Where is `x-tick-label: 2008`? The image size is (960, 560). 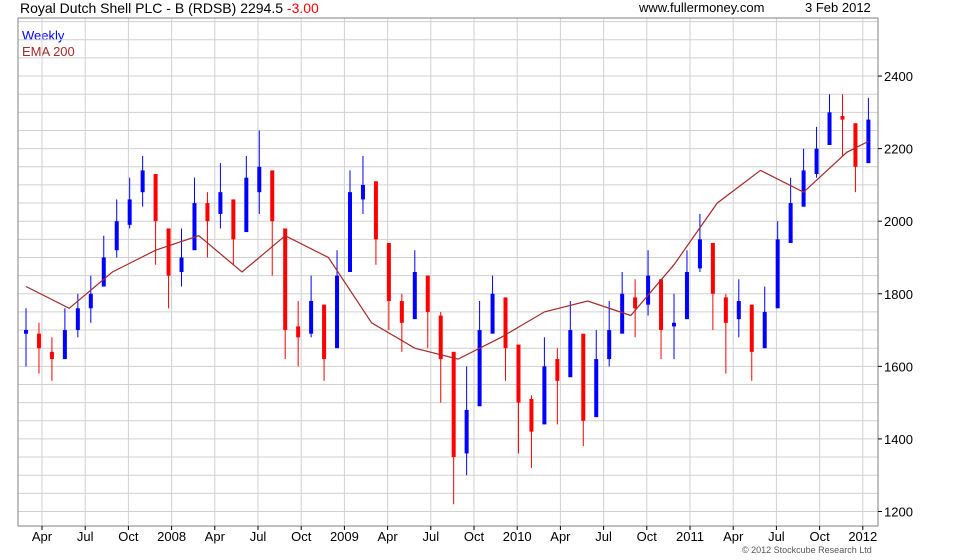
x-tick-label: 2008 is located at coordinates (171, 536).